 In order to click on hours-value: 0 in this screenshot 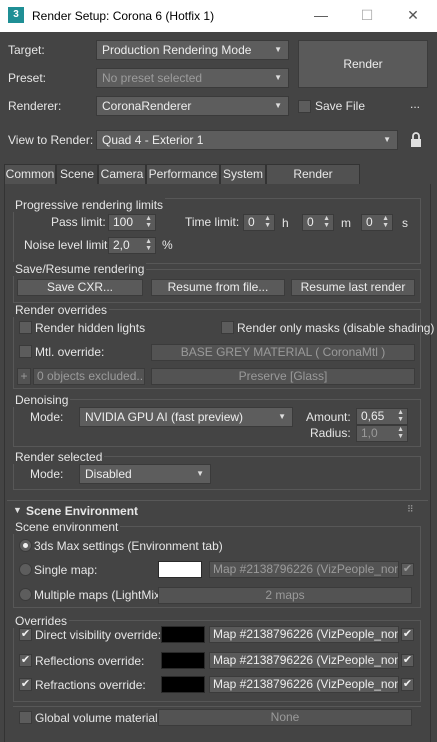, I will do `click(251, 222)`.